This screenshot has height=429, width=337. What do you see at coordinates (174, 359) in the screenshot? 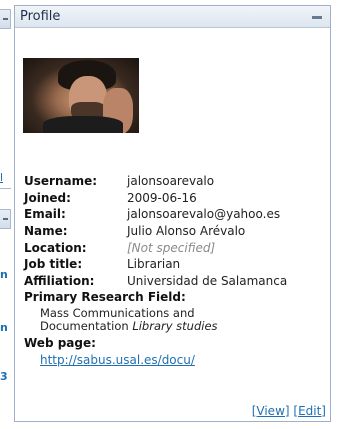
I see `web-page-link: http://sabus.usal.es/docu/` at bounding box center [174, 359].